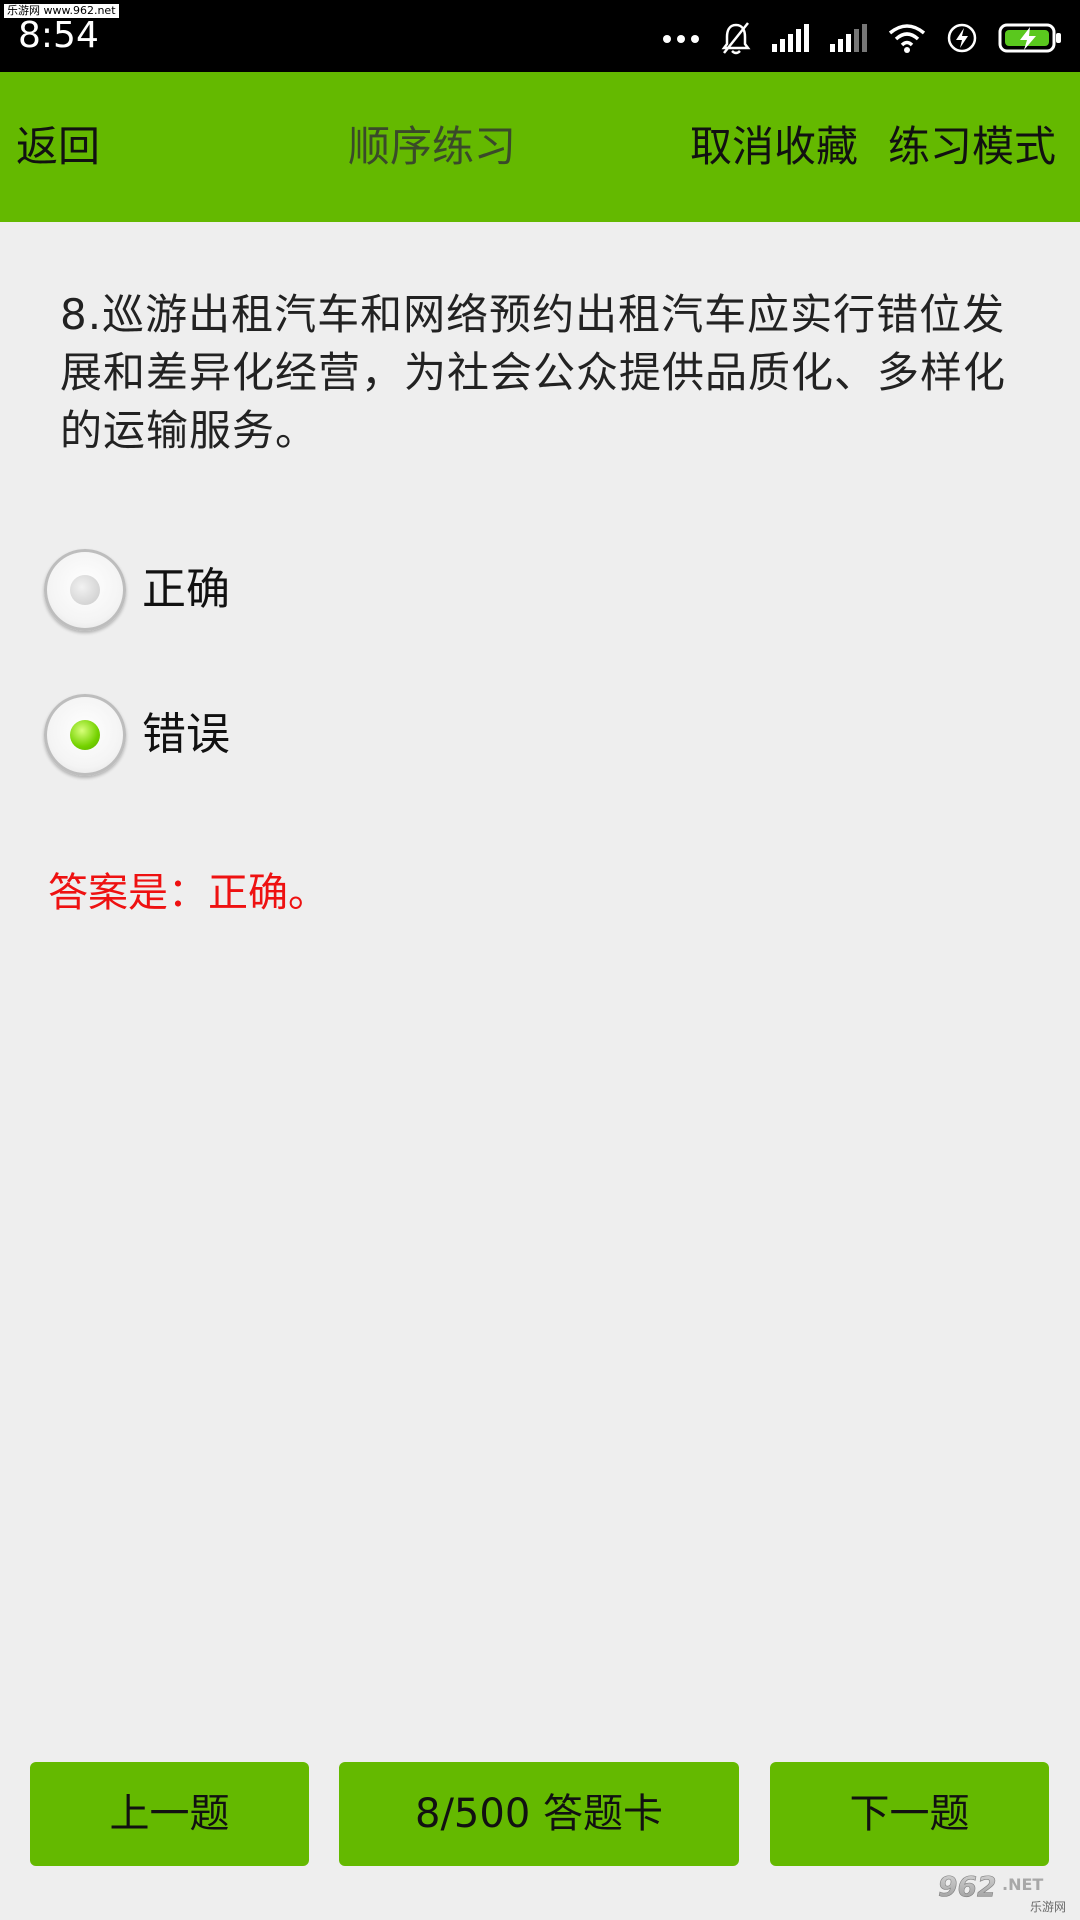  What do you see at coordinates (540, 147) in the screenshot?
I see `toolbar: 返回 顺序练习 取消收藏 练习模式` at bounding box center [540, 147].